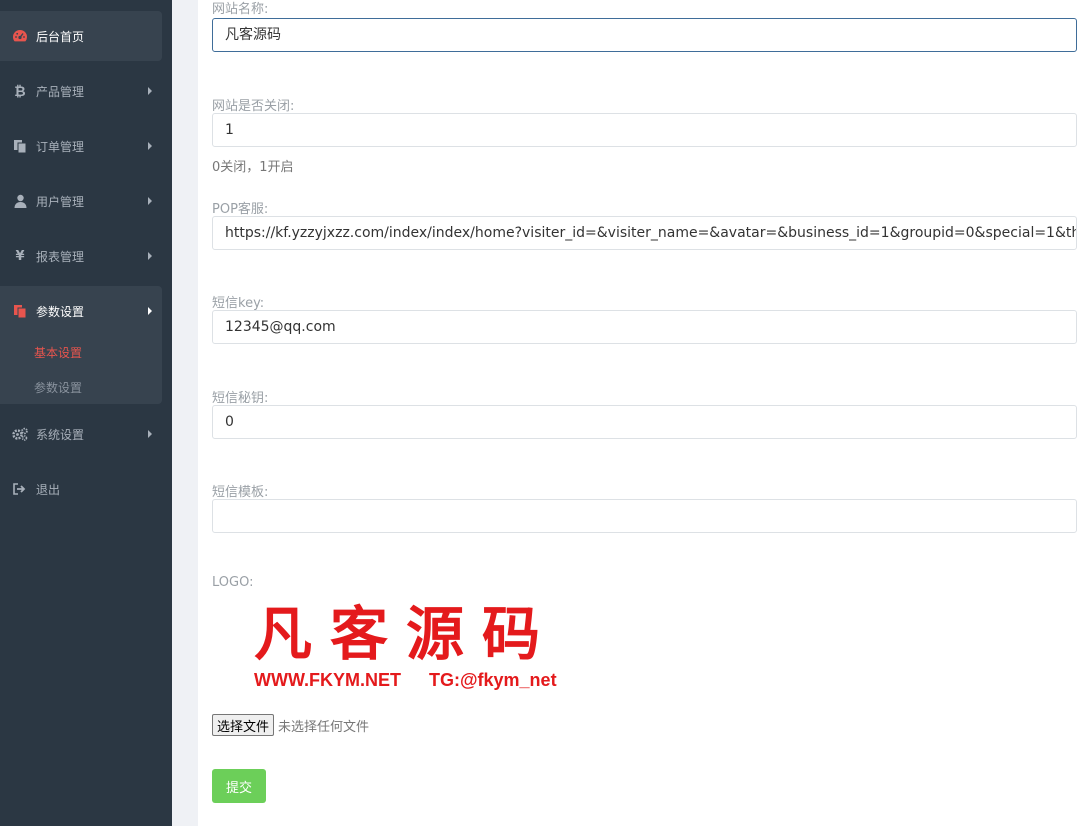 The image size is (1086, 826). Describe the element at coordinates (253, 106) in the screenshot. I see `site-closed-label: 网站是否关闭:` at that location.